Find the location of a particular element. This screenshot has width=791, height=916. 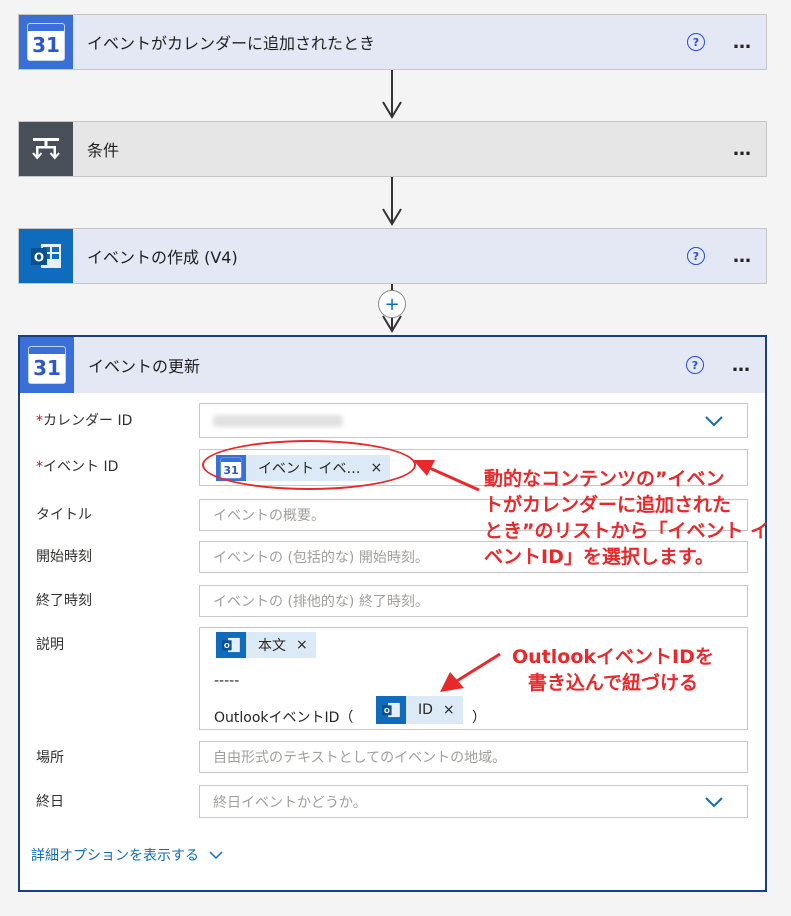

insert-step-button: + is located at coordinates (392, 304).